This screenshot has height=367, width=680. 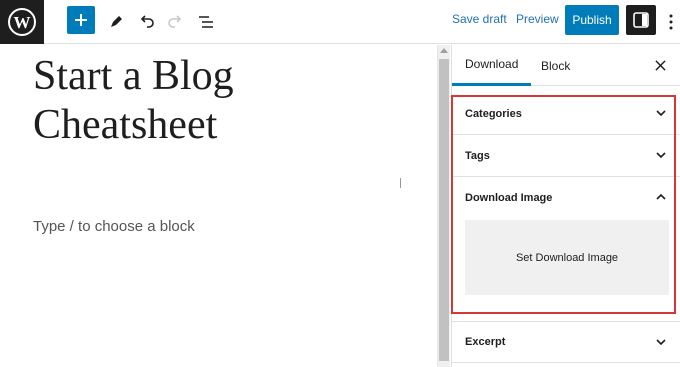 What do you see at coordinates (509, 197) in the screenshot?
I see `panel-download-image-label: Download Image` at bounding box center [509, 197].